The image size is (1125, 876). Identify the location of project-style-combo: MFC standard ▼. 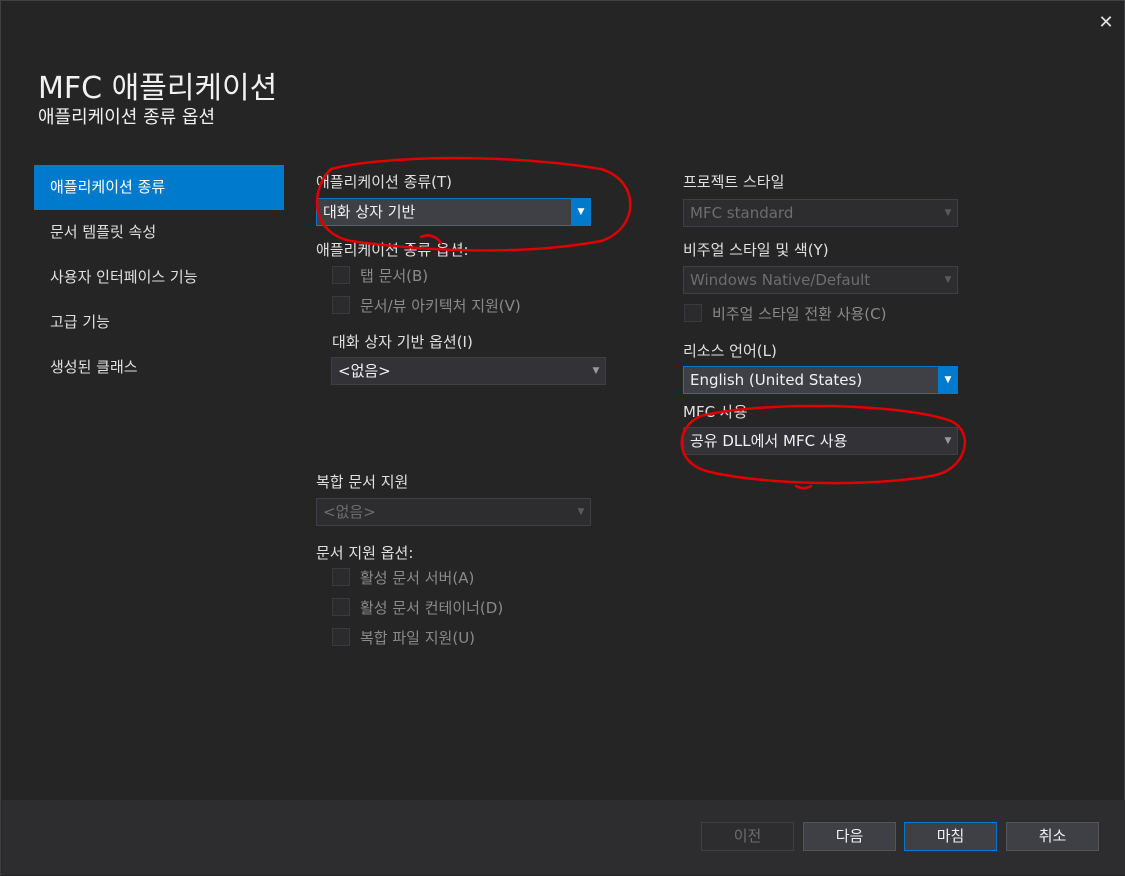
(820, 213).